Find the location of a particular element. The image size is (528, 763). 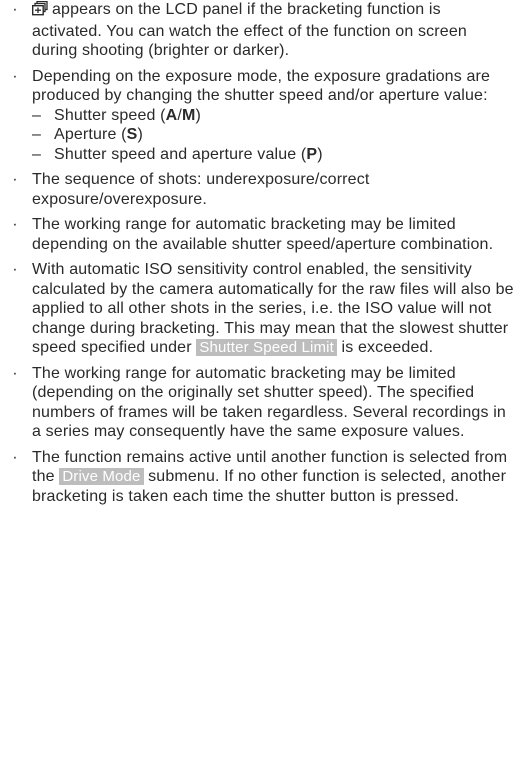

sub-list-item: – Aperture (S) is located at coordinates (273, 135).